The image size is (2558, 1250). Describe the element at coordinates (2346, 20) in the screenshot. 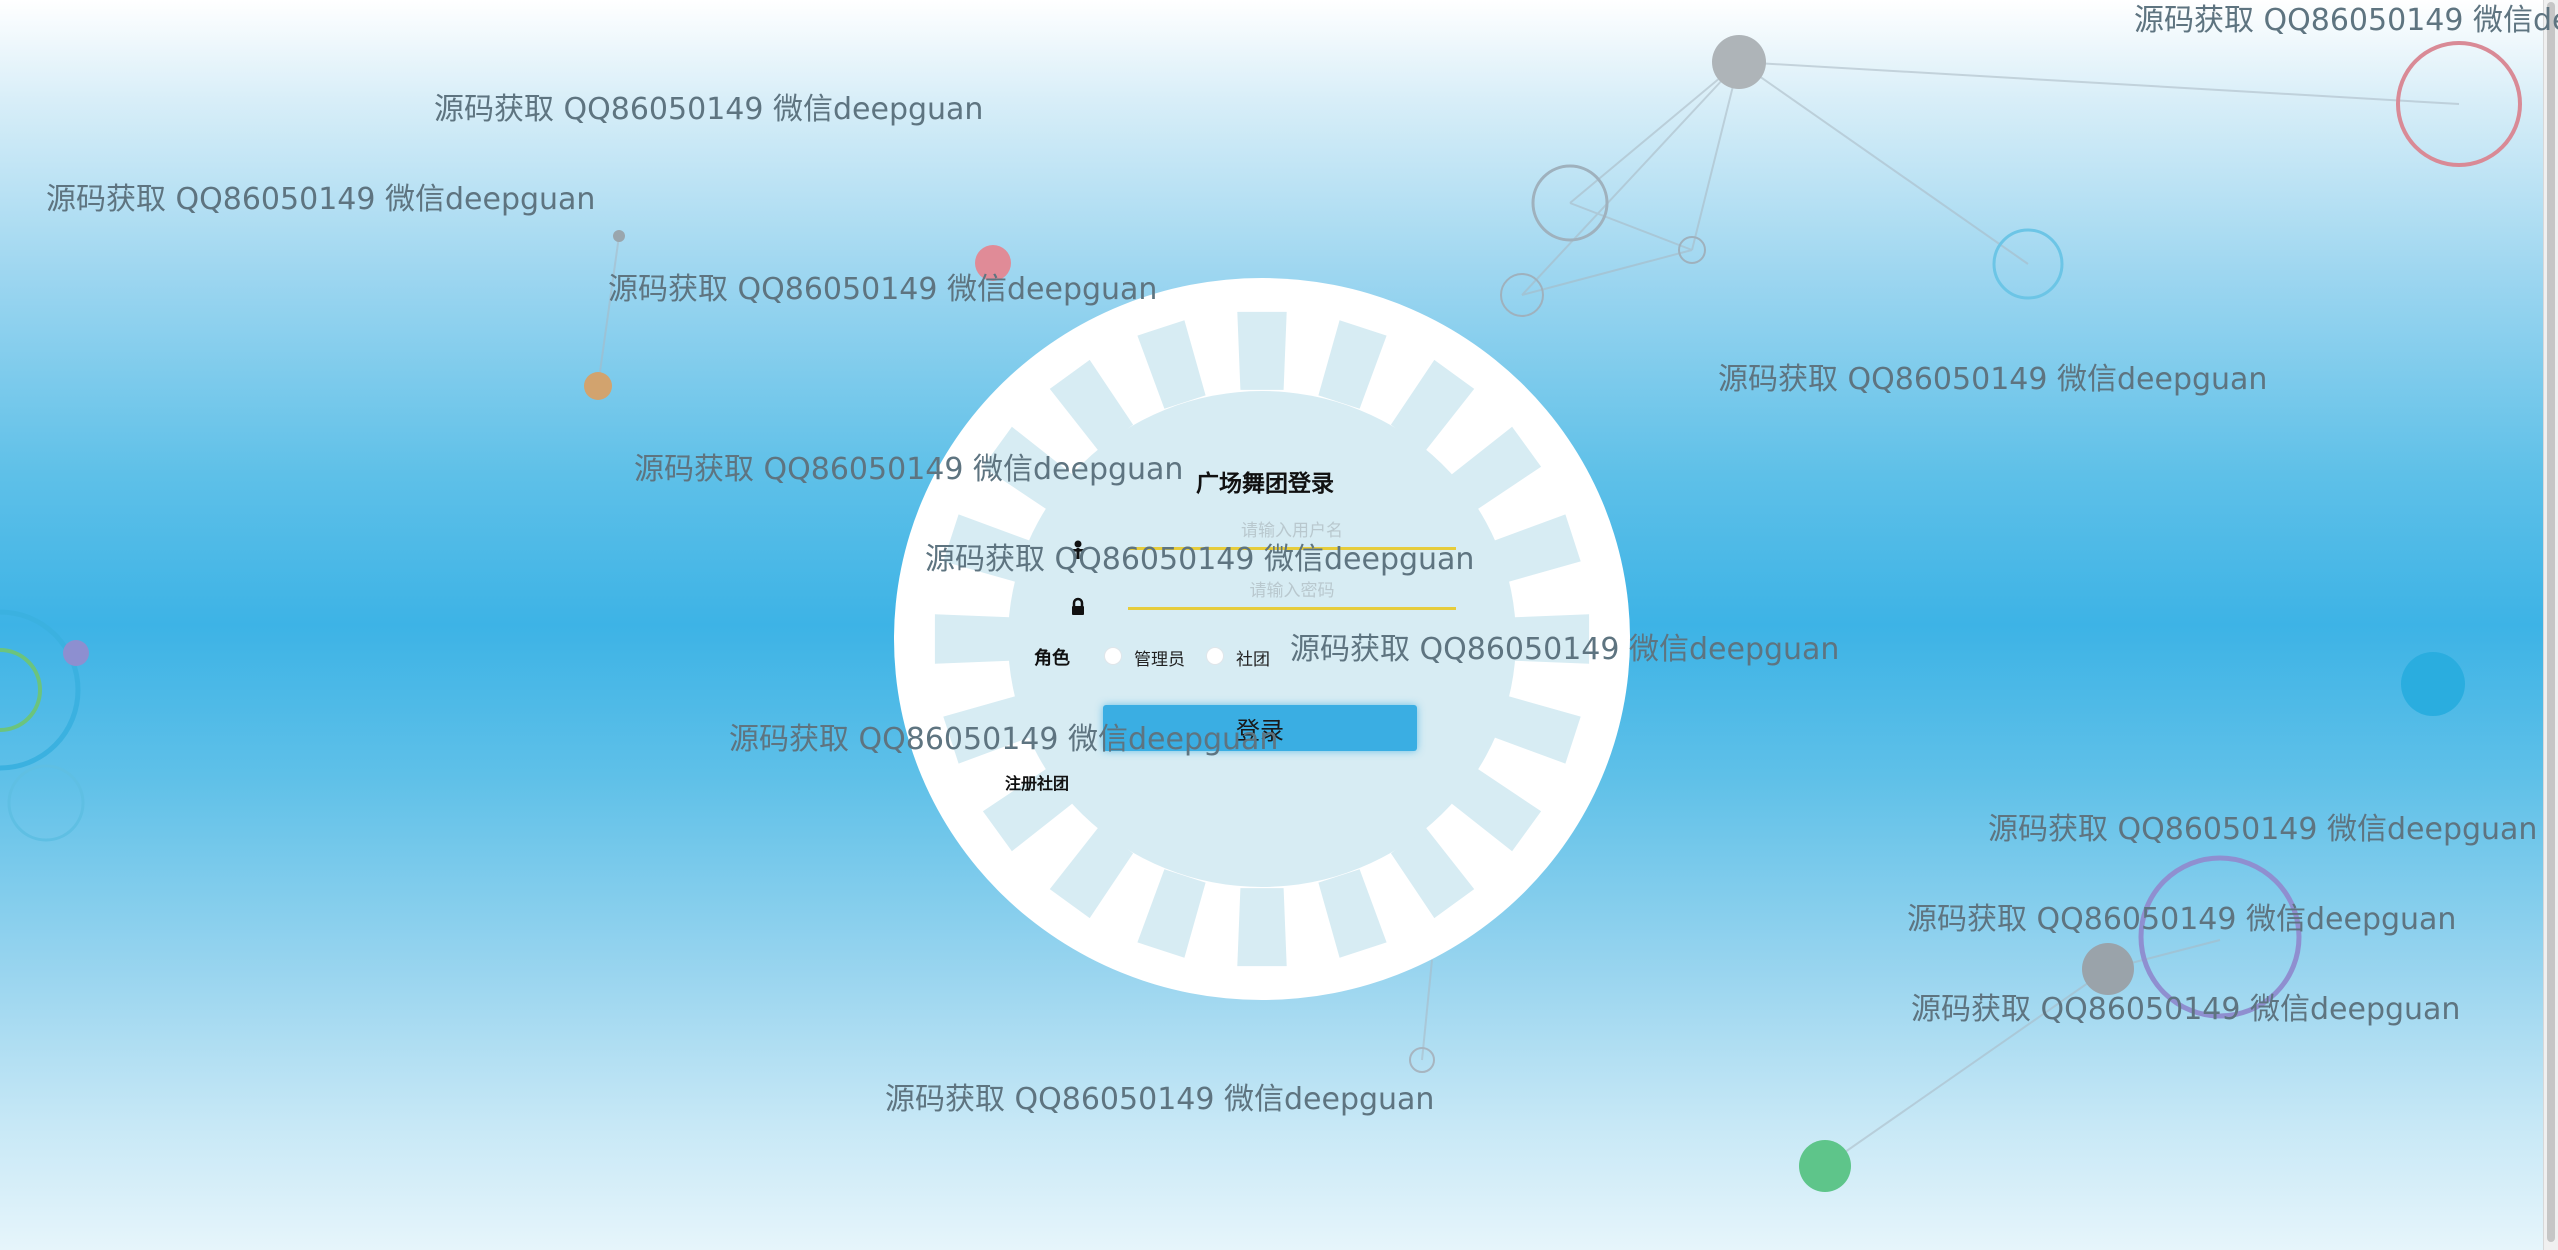

I see `watermark-text-truncated: 源码获取 QQ86050149 微信de` at that location.